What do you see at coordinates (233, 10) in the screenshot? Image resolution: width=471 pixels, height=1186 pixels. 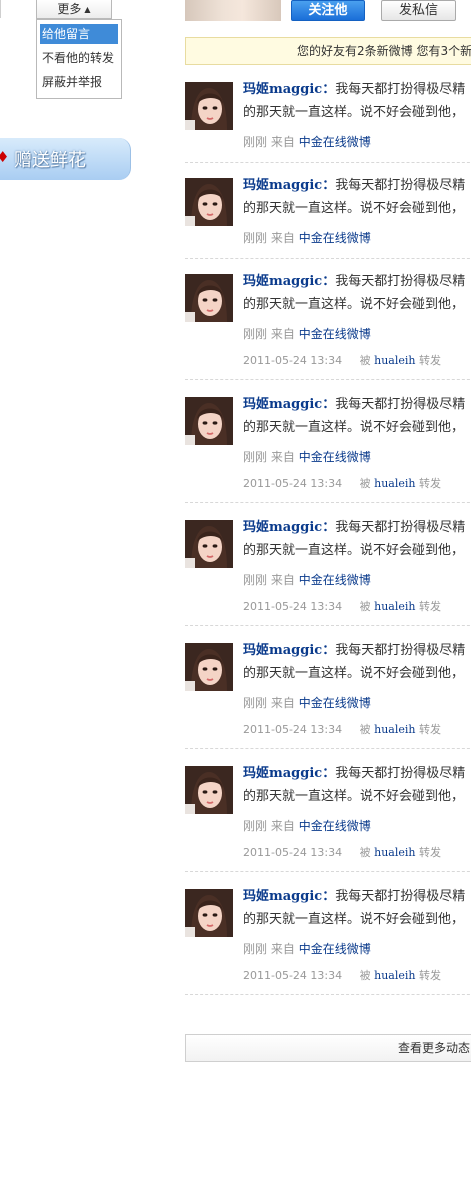 I see `profile-banner-image` at bounding box center [233, 10].